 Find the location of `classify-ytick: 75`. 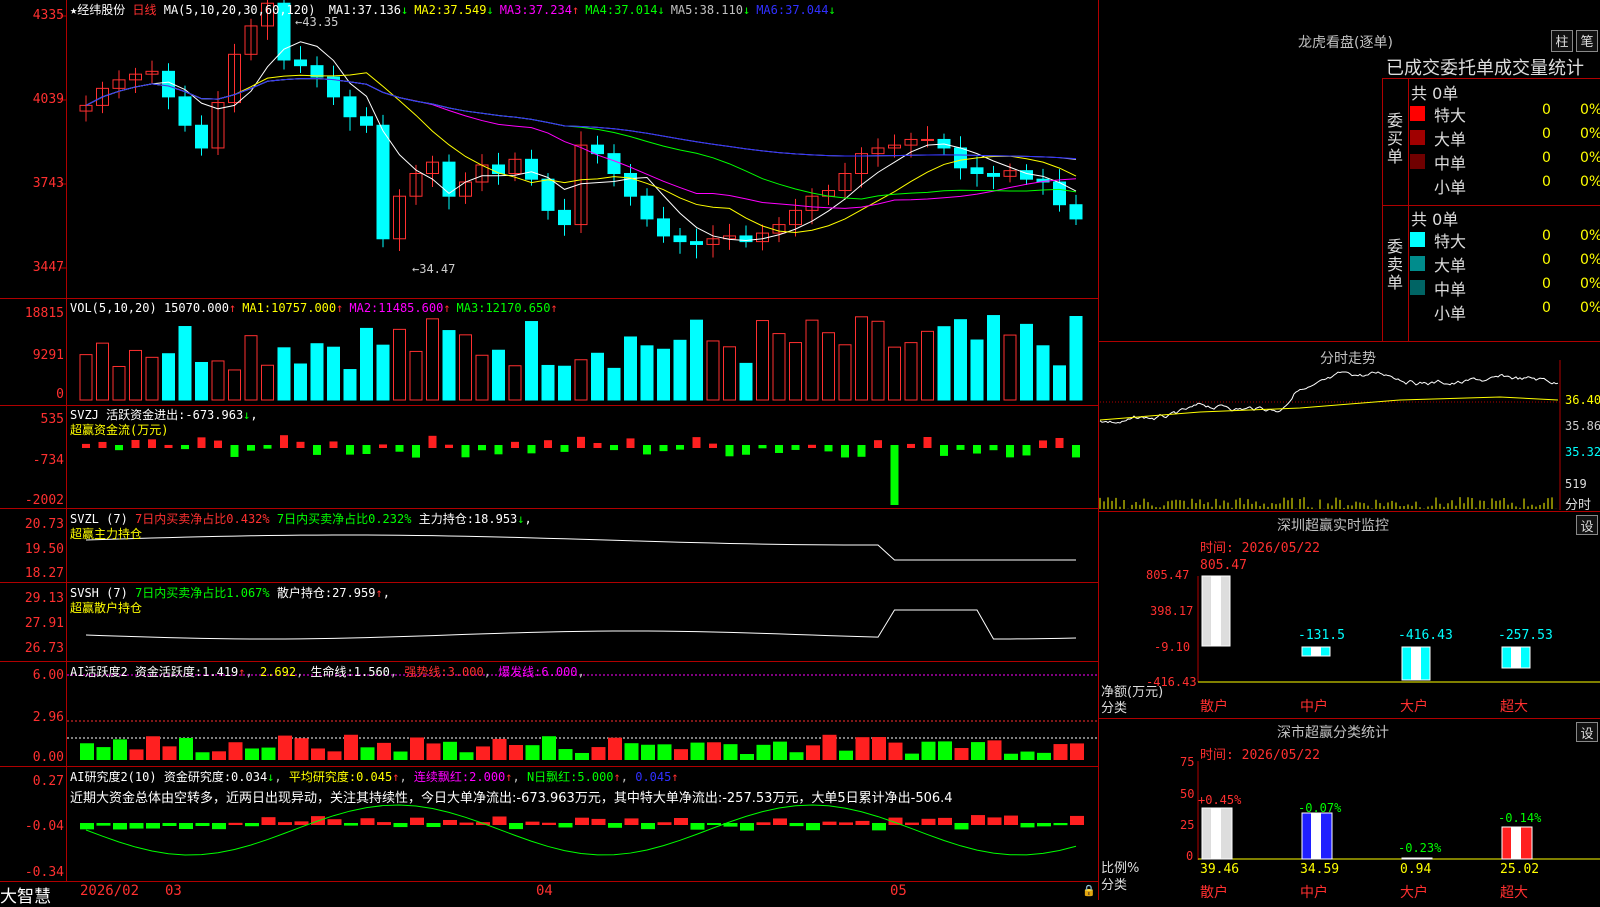

classify-ytick: 75 is located at coordinates (1187, 762).